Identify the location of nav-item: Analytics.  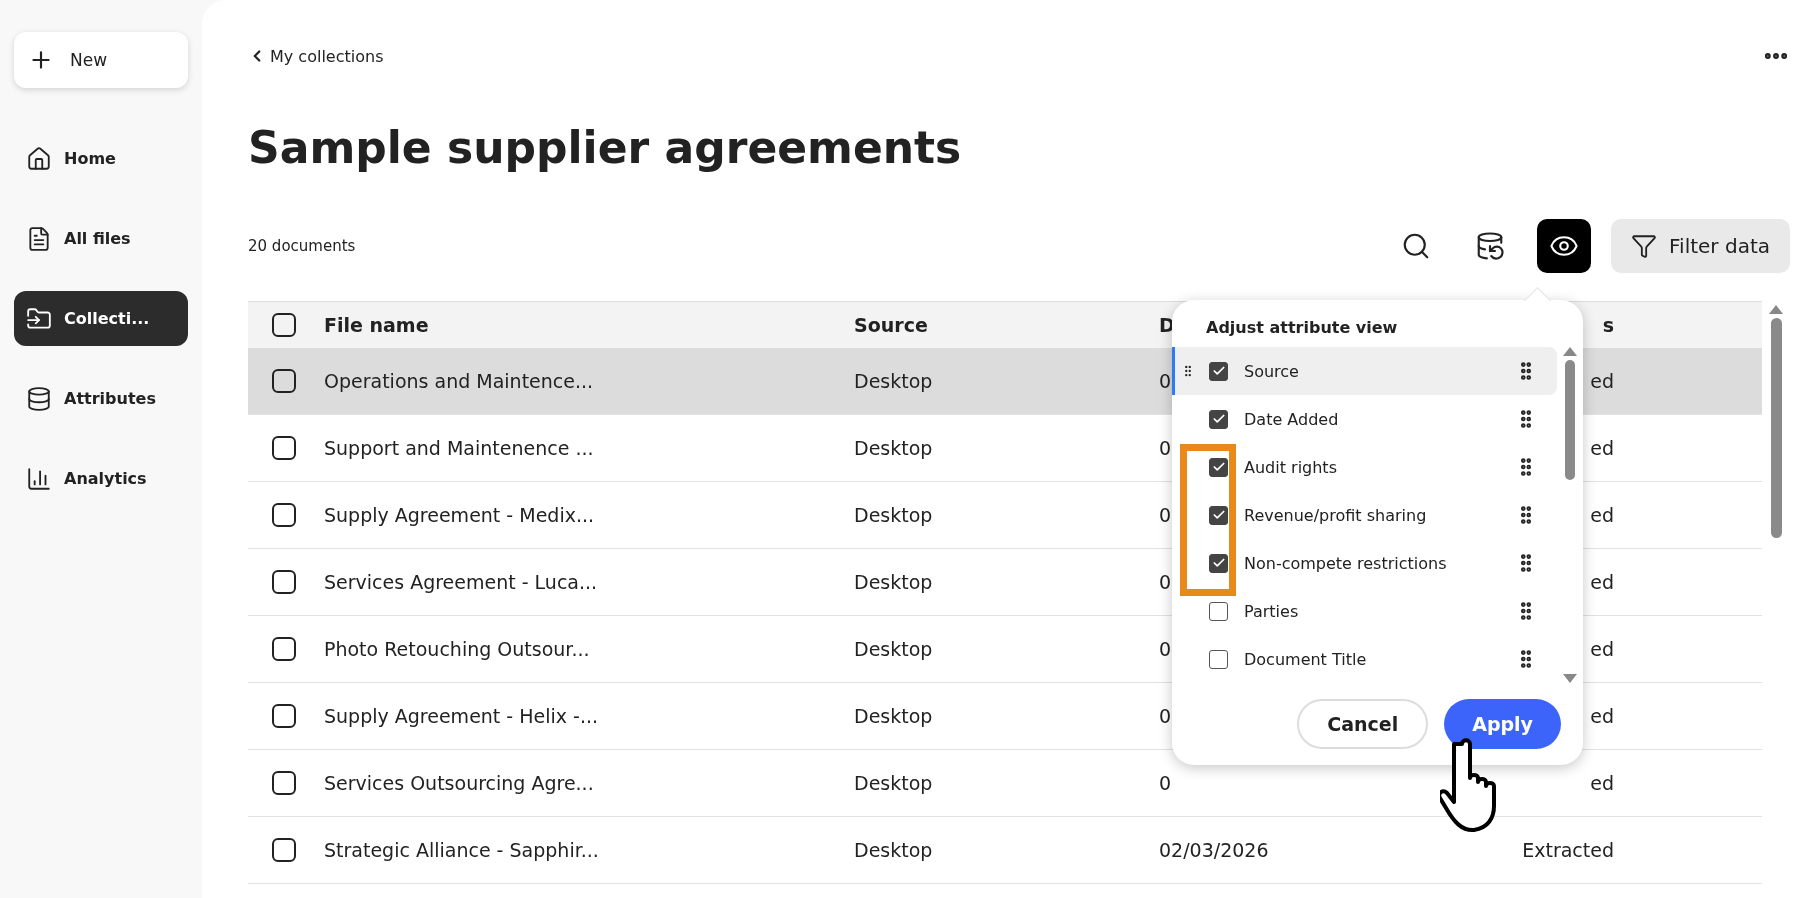
(101, 478).